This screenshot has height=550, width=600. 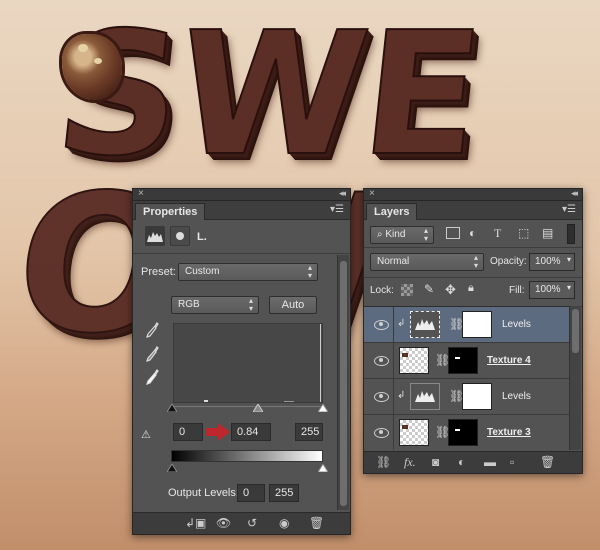 I want to click on input-highlight-field: 255, so click(x=309, y=432).